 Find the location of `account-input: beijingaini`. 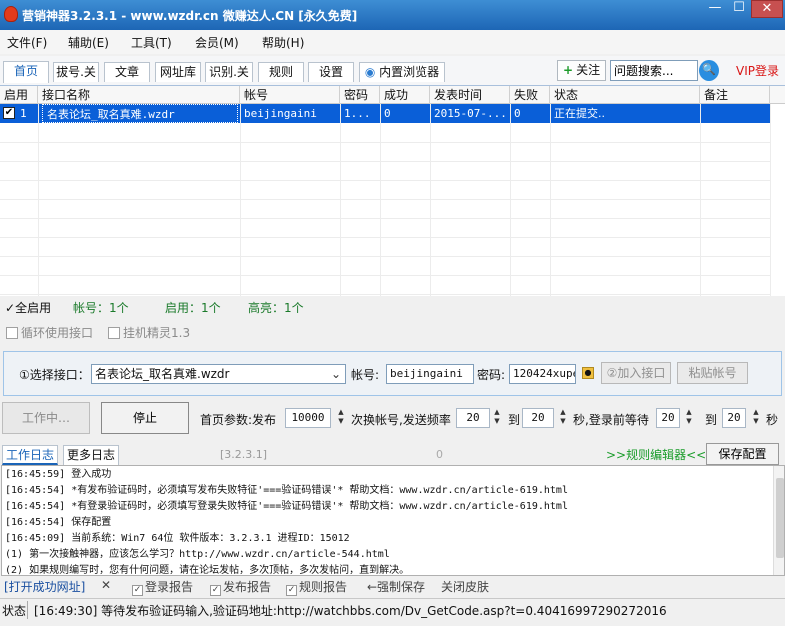

account-input: beijingaini is located at coordinates (430, 374).